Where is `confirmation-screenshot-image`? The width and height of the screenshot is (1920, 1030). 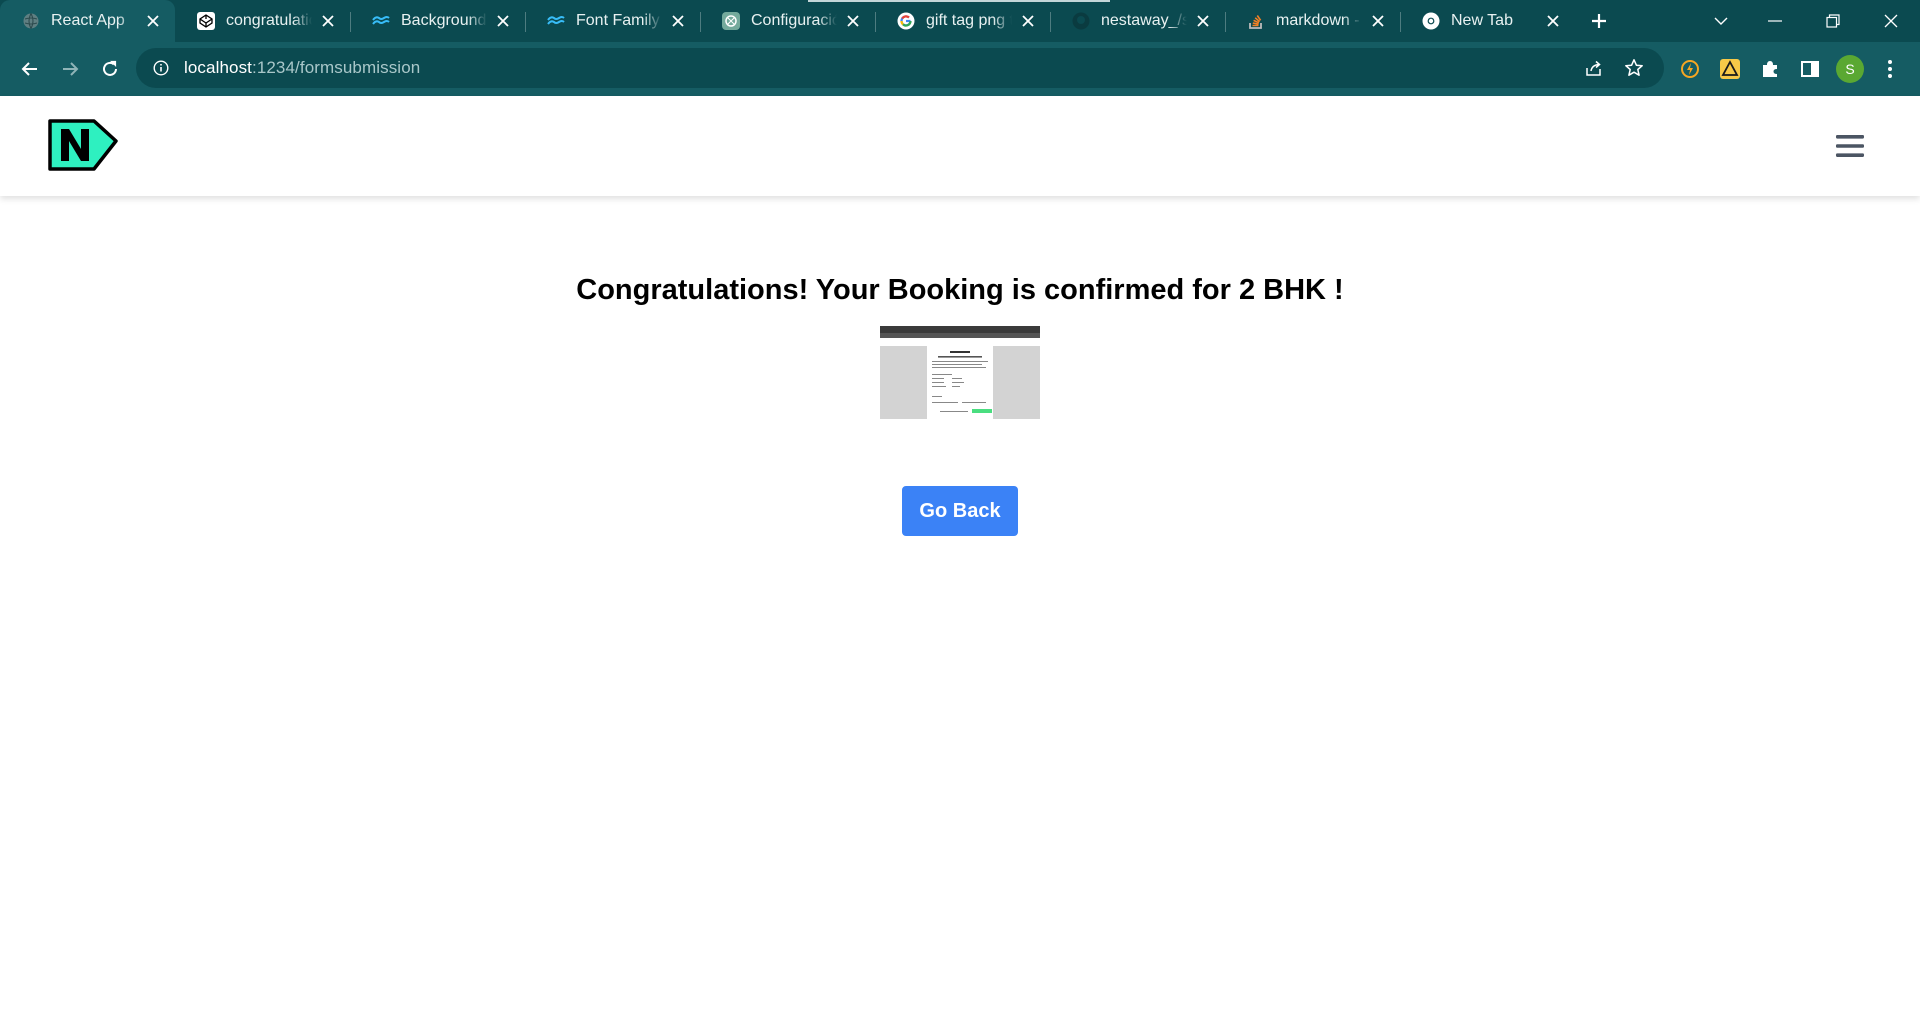 confirmation-screenshot-image is located at coordinates (960, 372).